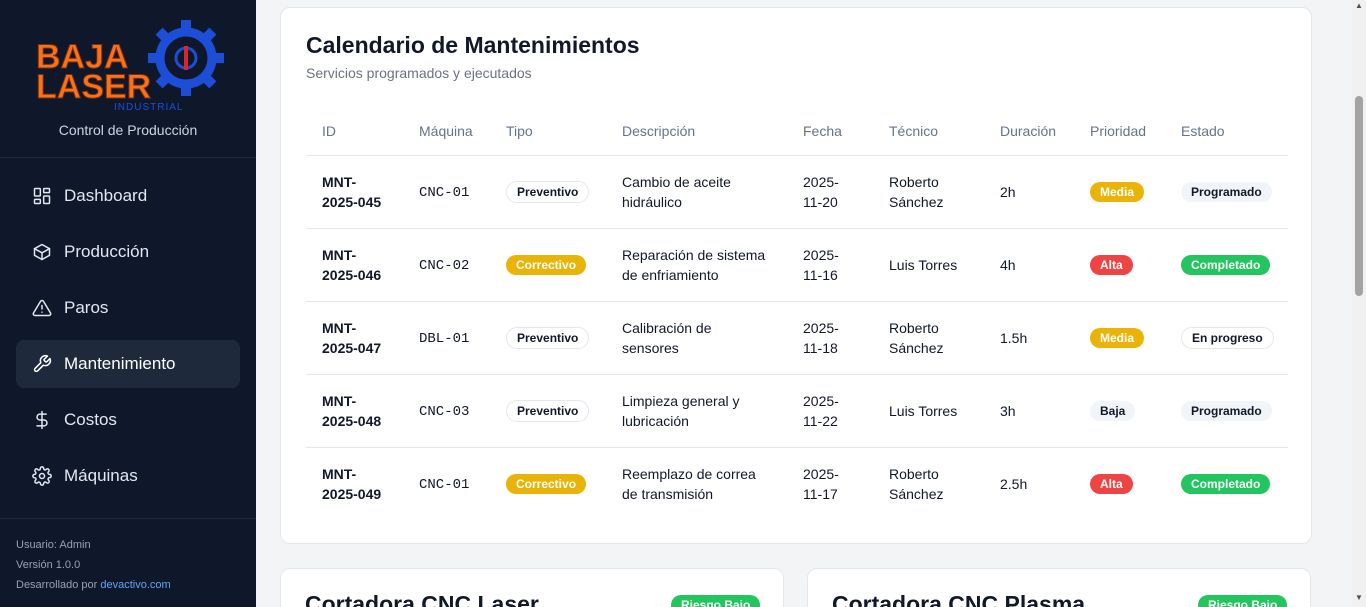  What do you see at coordinates (422, 599) in the screenshot?
I see `machine-card-title: Cortadora CNC Laser` at bounding box center [422, 599].